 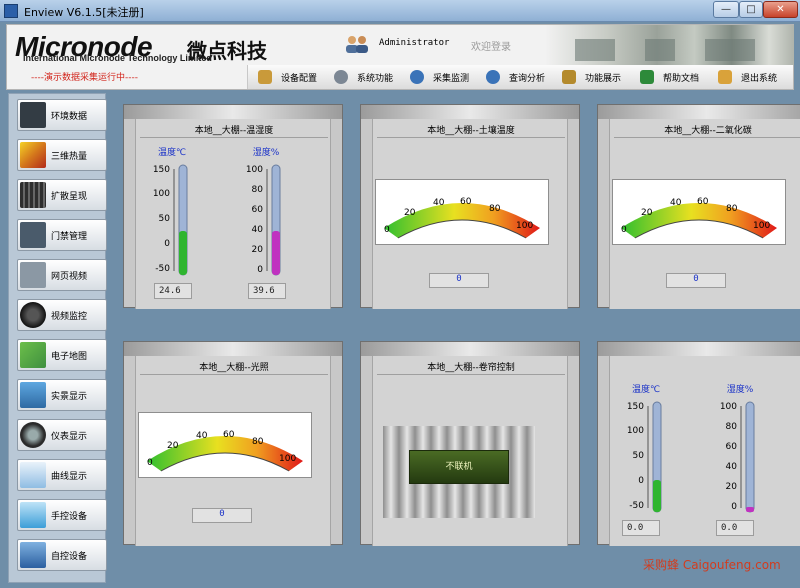 I want to click on window-titlebar: Enview V6.1.5[未注册] — □ ✕, so click(x=400, y=11).